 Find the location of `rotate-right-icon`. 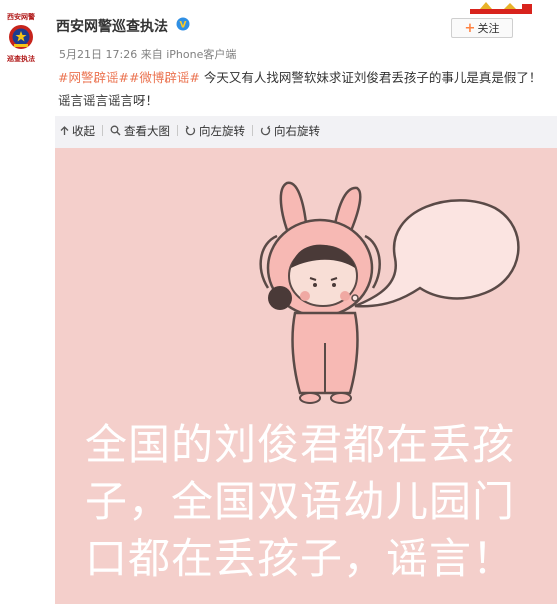

rotate-right-icon is located at coordinates (265, 130).